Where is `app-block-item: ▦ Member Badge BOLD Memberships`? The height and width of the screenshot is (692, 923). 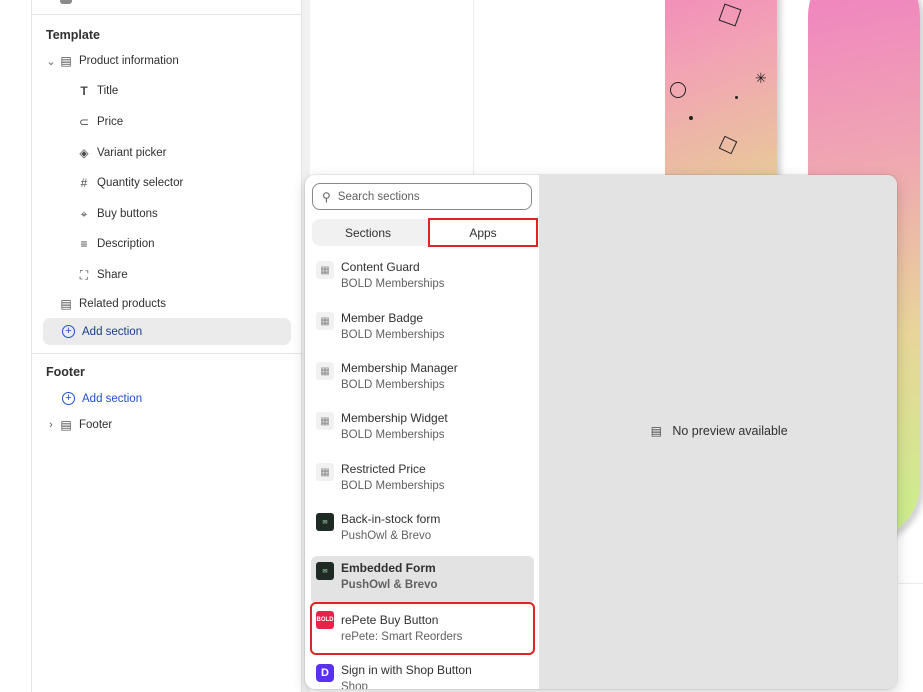
app-block-item: ▦ Member Badge BOLD Memberships is located at coordinates (422, 330).